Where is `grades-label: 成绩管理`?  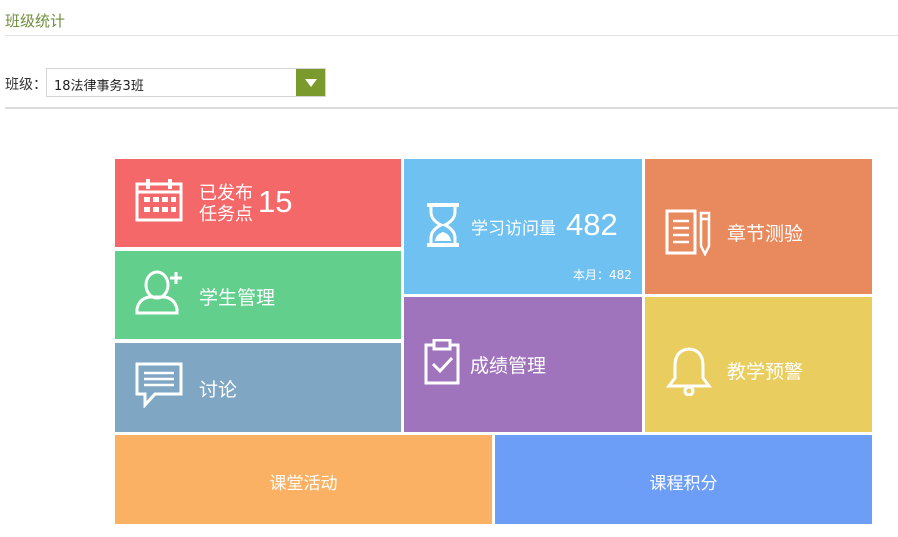
grades-label: 成绩管理 is located at coordinates (508, 366).